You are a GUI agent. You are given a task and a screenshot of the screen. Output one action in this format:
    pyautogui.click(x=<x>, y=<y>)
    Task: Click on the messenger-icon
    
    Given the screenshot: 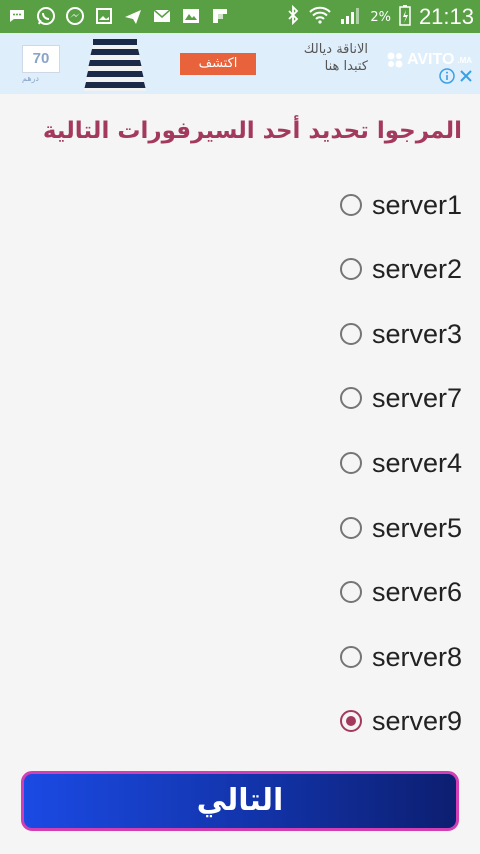 What is the action you would take?
    pyautogui.click(x=75, y=16)
    